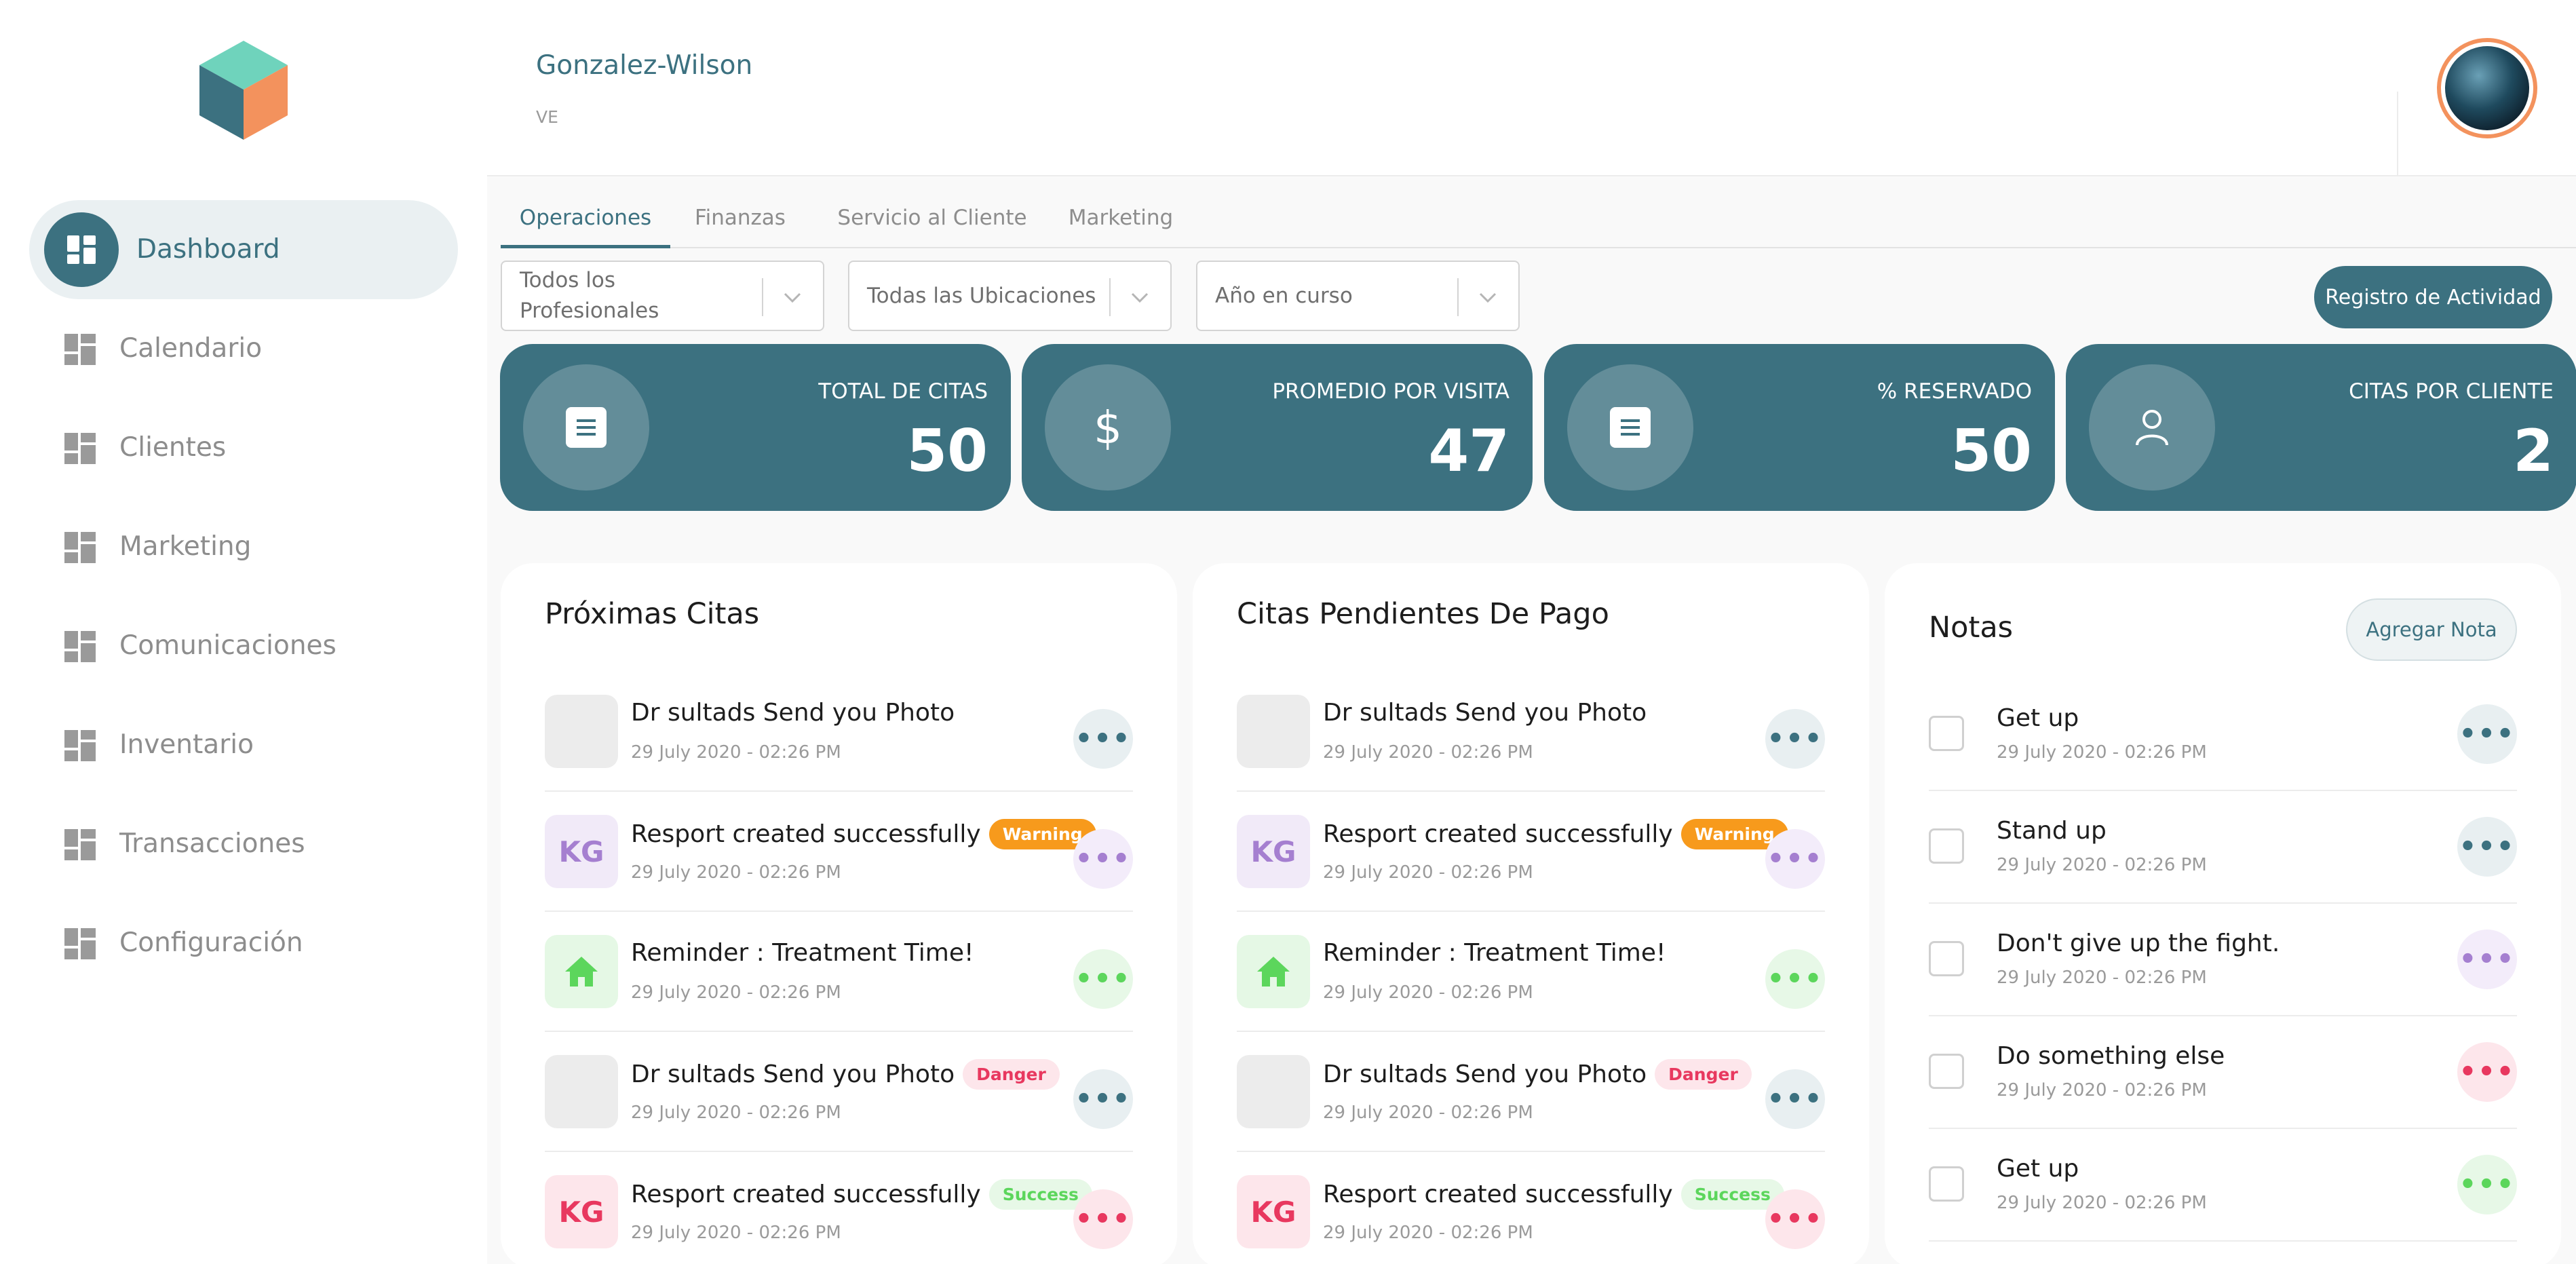 The image size is (2576, 1264). I want to click on item-title: Reminder : Treatment Time!, so click(803, 953).